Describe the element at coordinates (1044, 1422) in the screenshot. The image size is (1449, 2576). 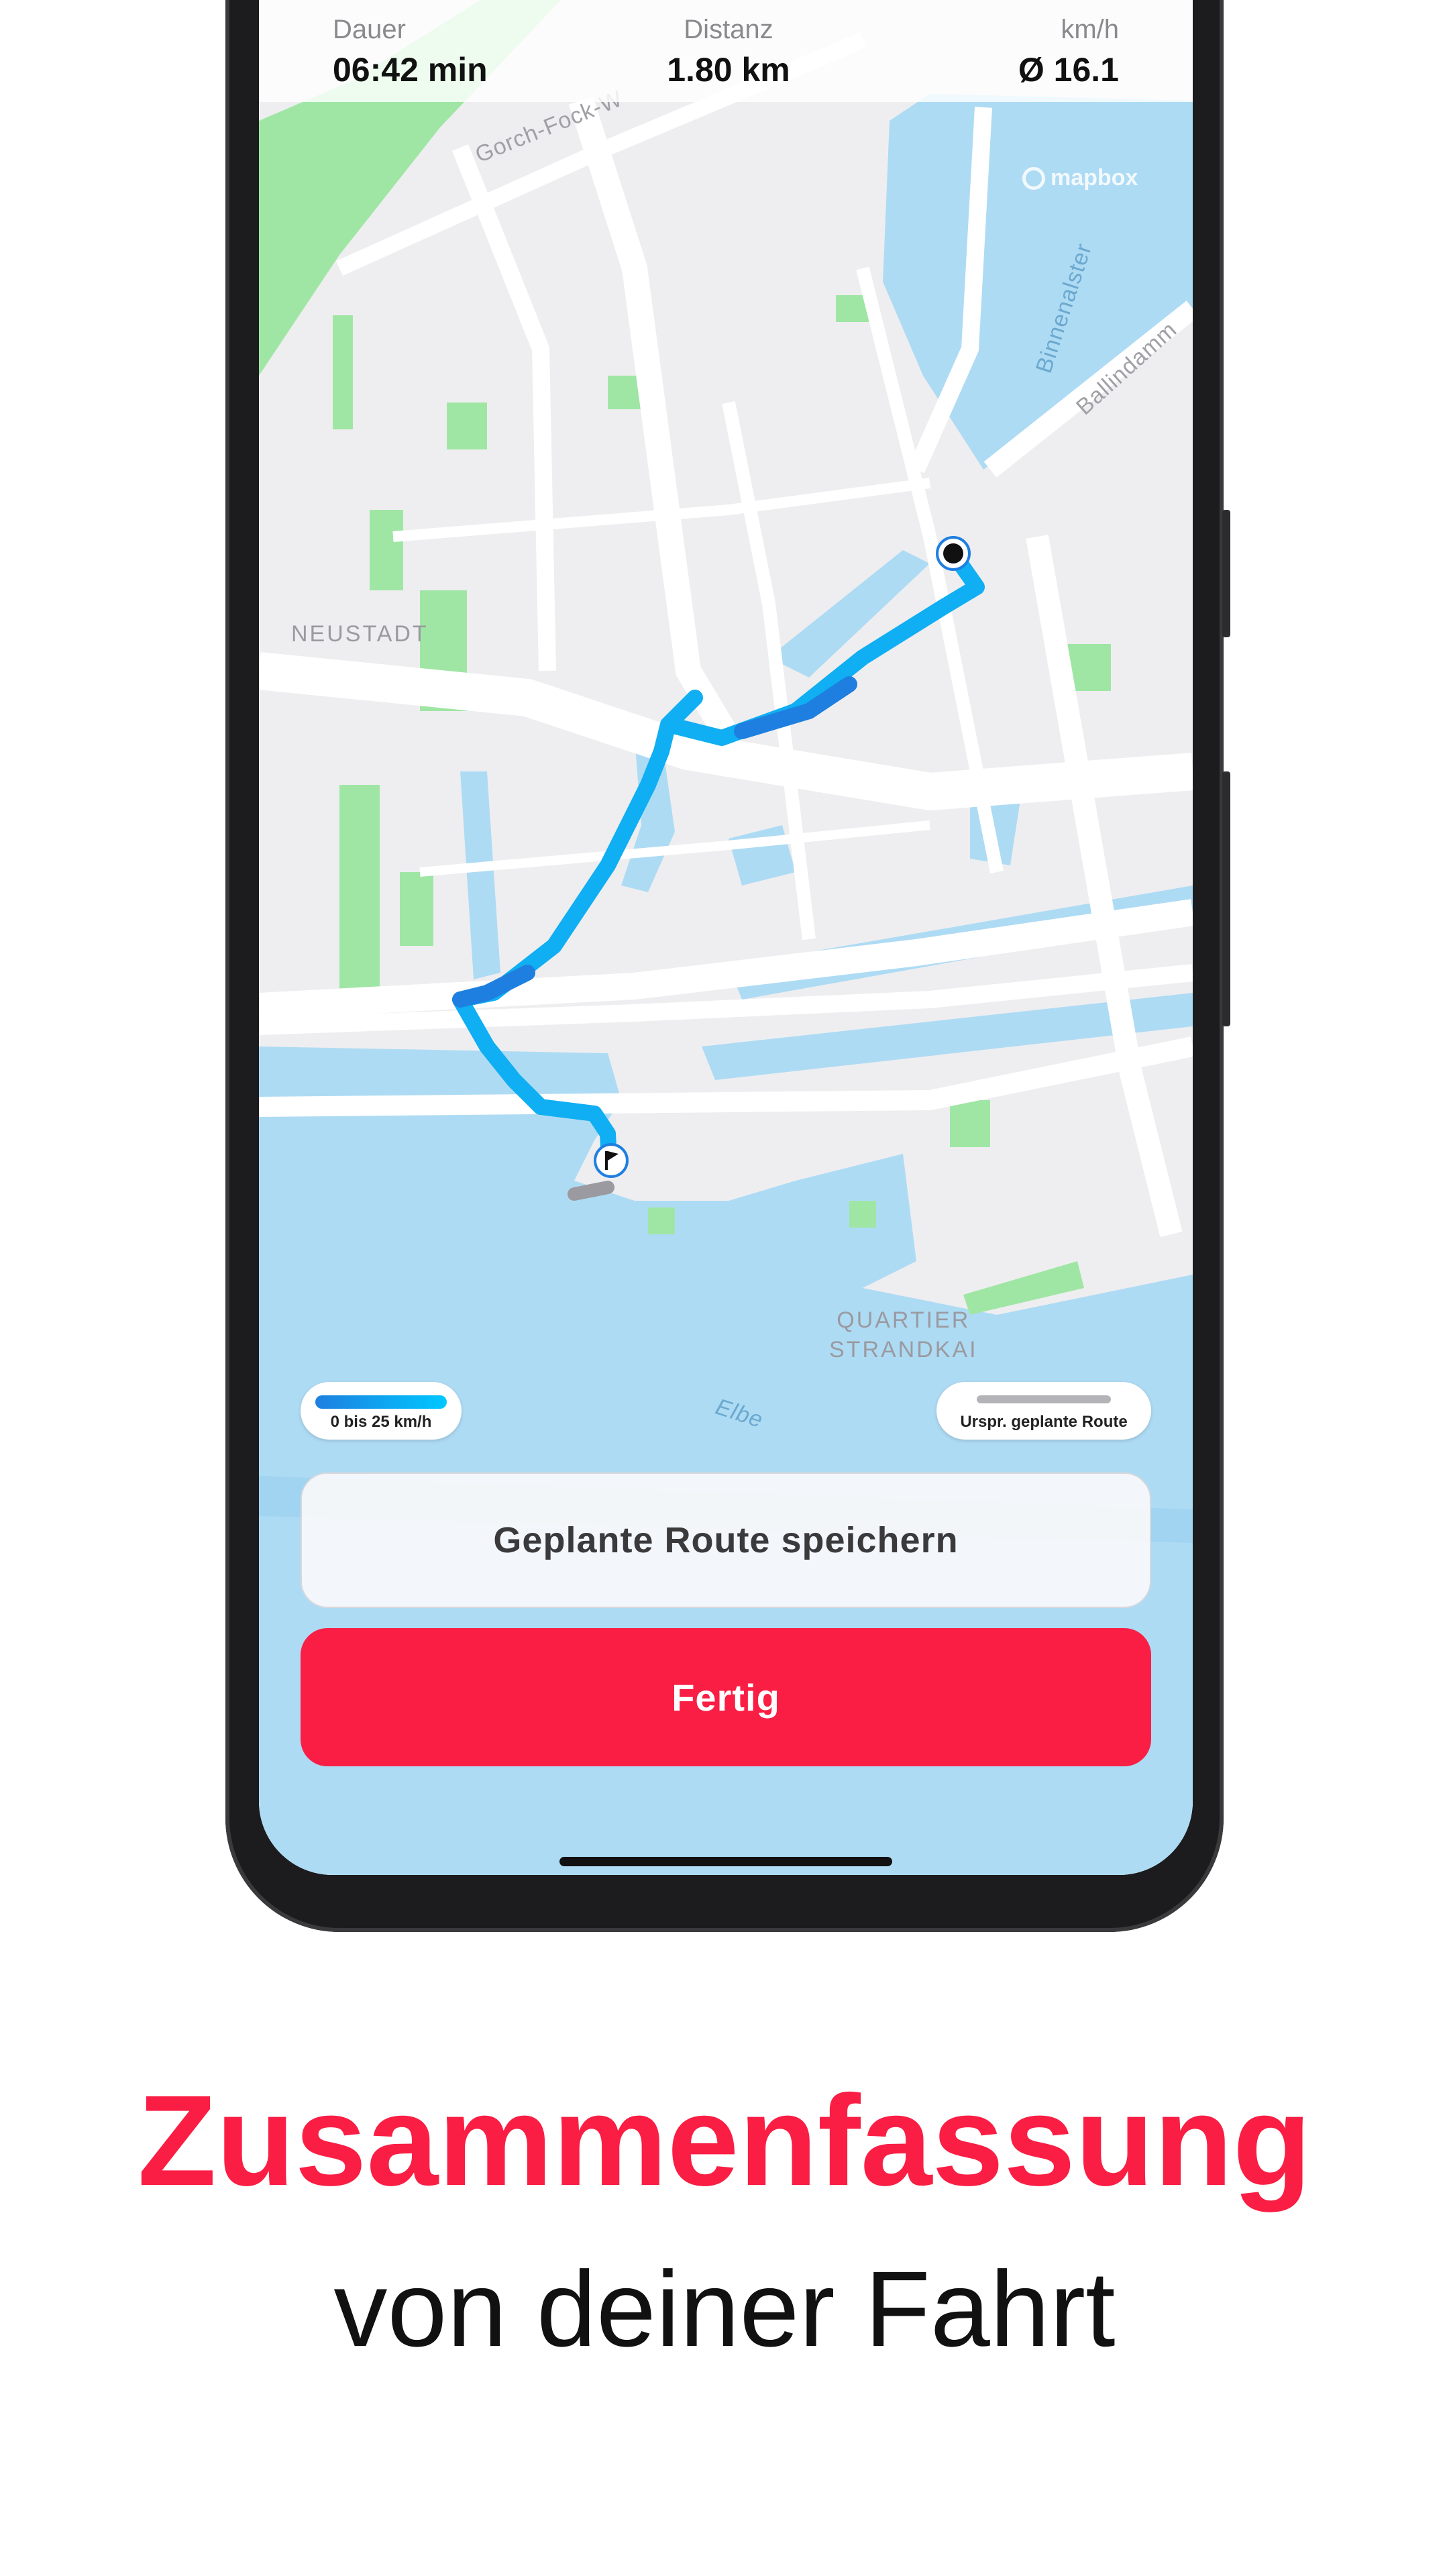
I see `planned-route-legend-text: Urspr. geplante Route` at that location.